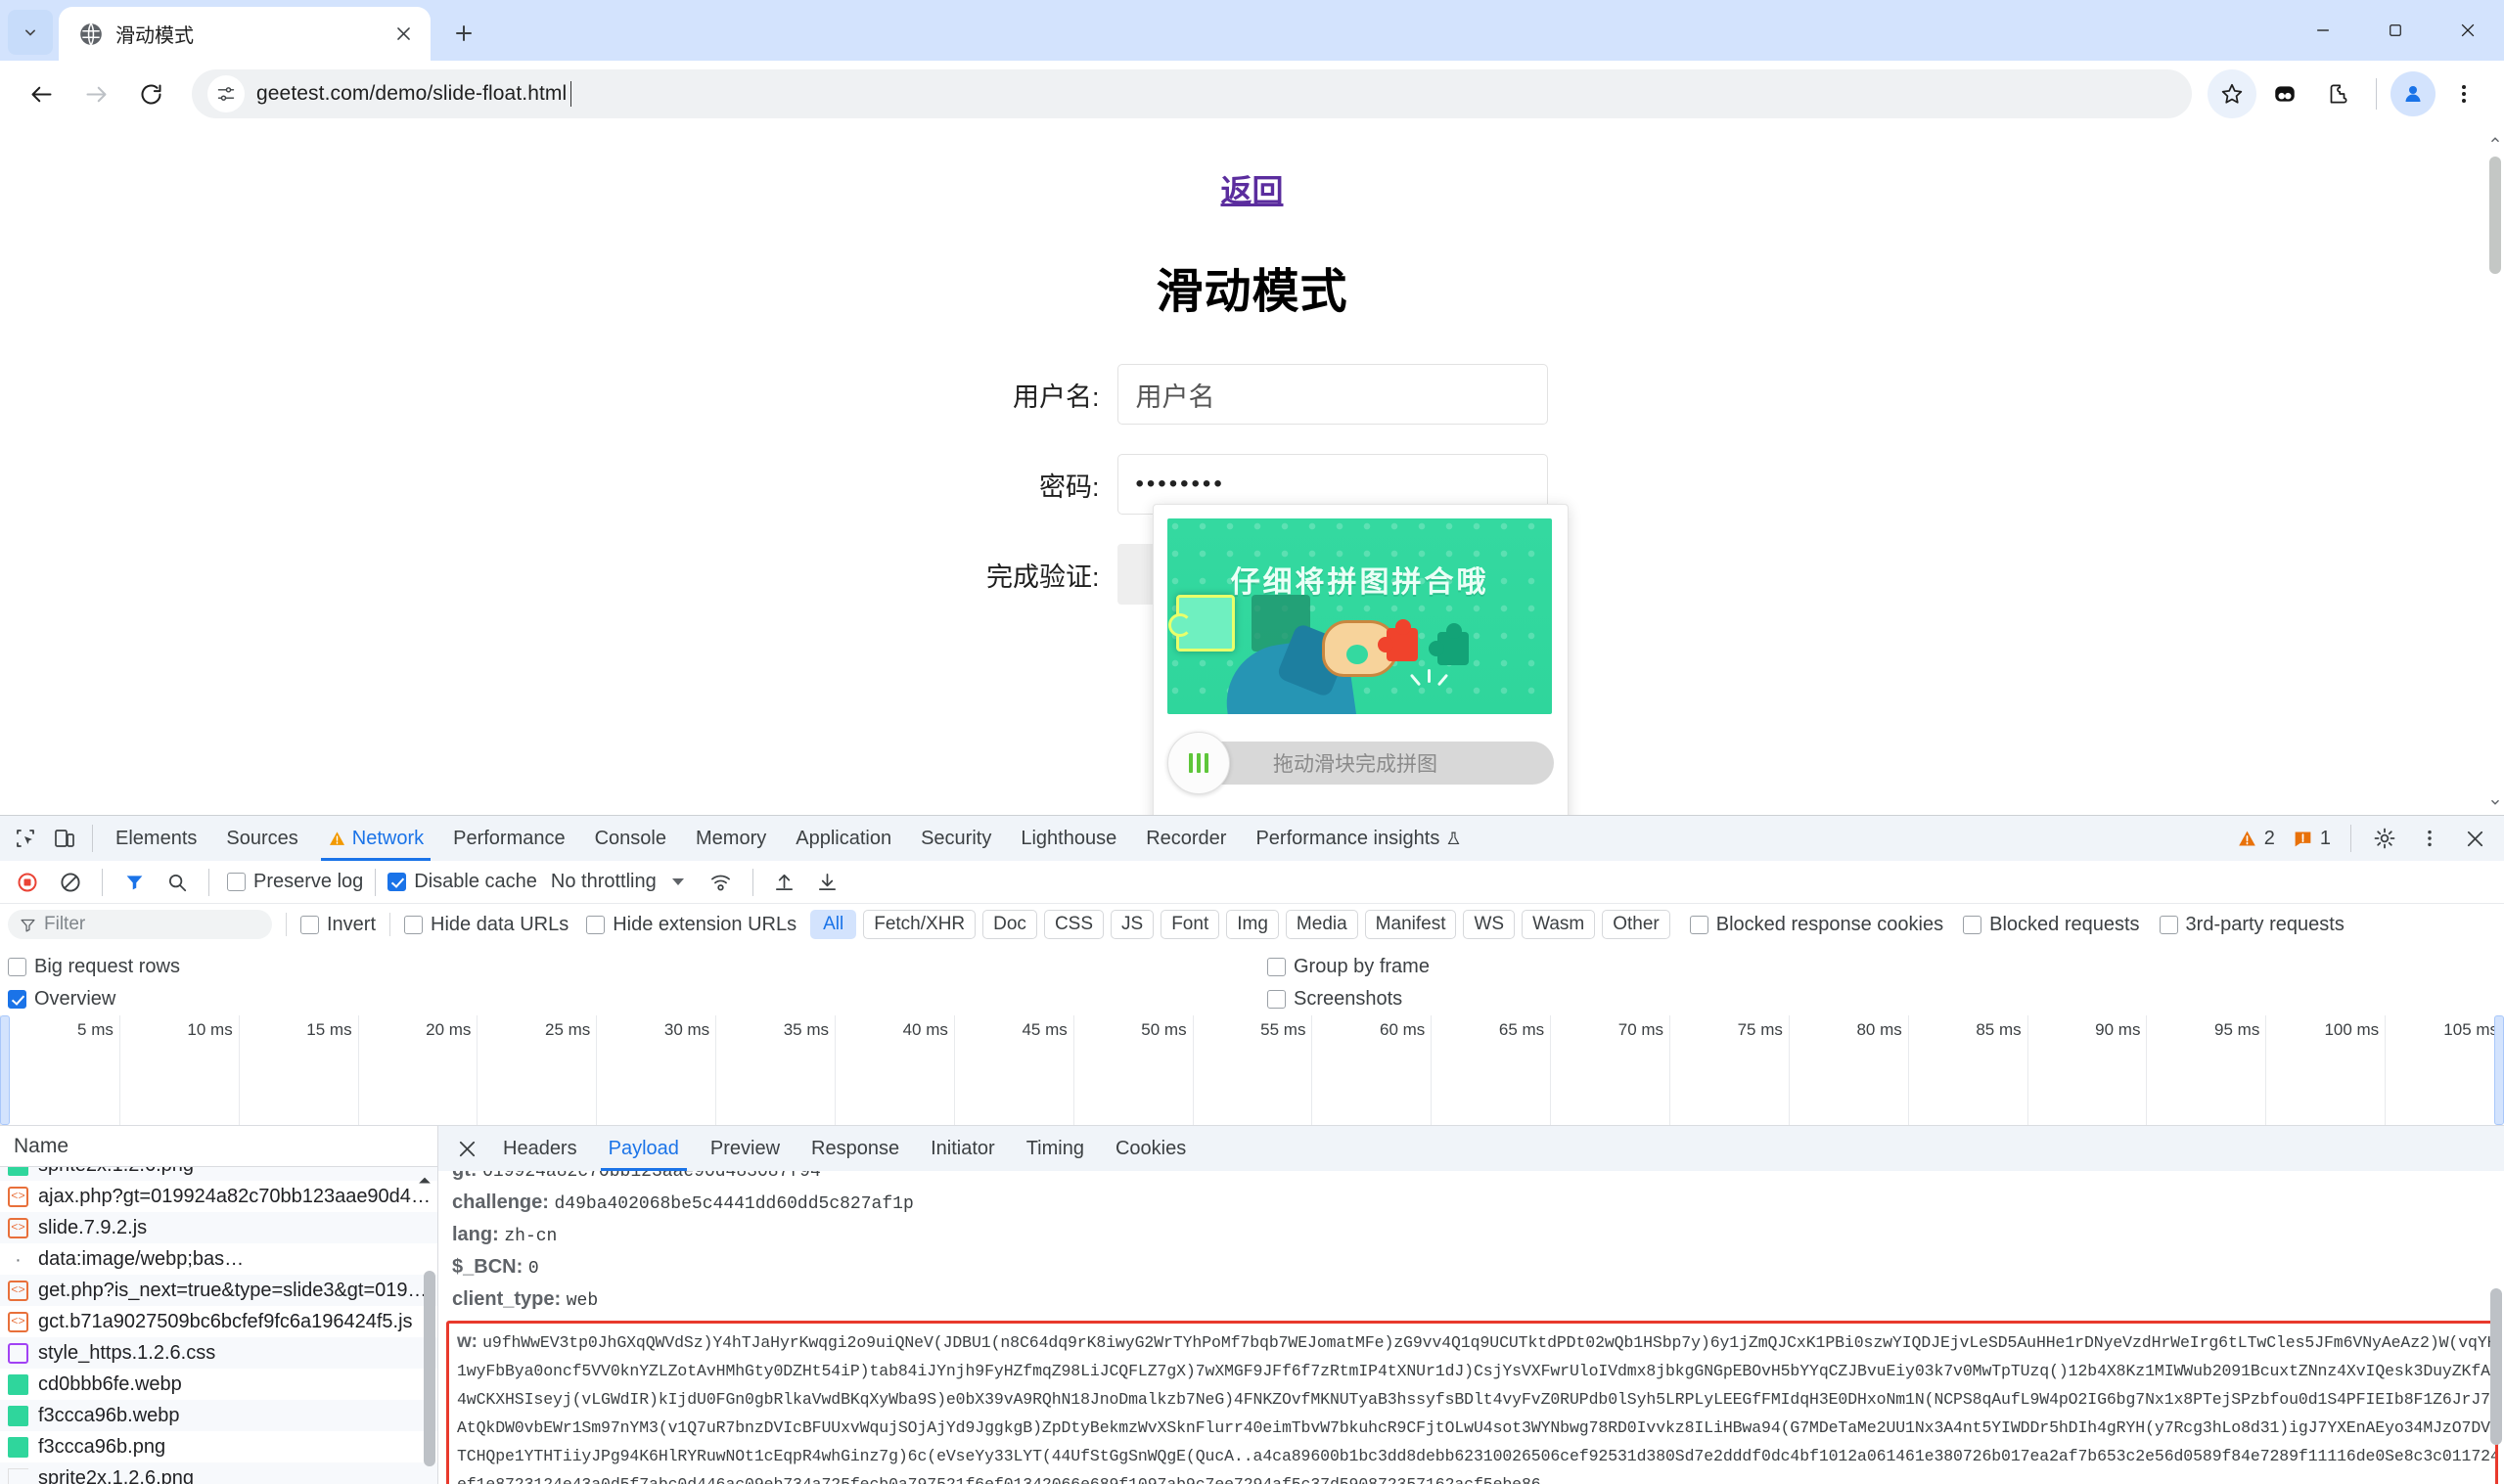  What do you see at coordinates (827, 882) in the screenshot?
I see `export-har-button` at bounding box center [827, 882].